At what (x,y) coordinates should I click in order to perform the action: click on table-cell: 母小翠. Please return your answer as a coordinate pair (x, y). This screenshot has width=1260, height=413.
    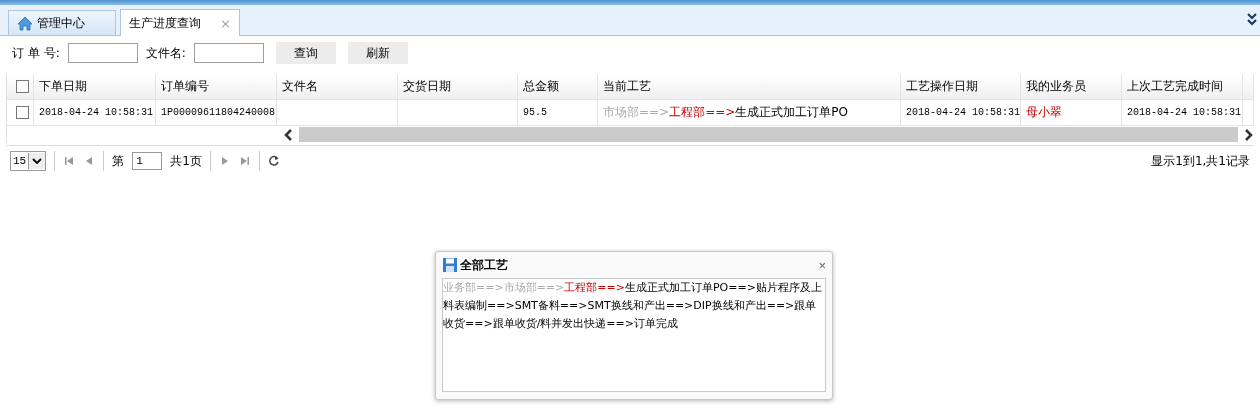
    Looking at the image, I should click on (1044, 112).